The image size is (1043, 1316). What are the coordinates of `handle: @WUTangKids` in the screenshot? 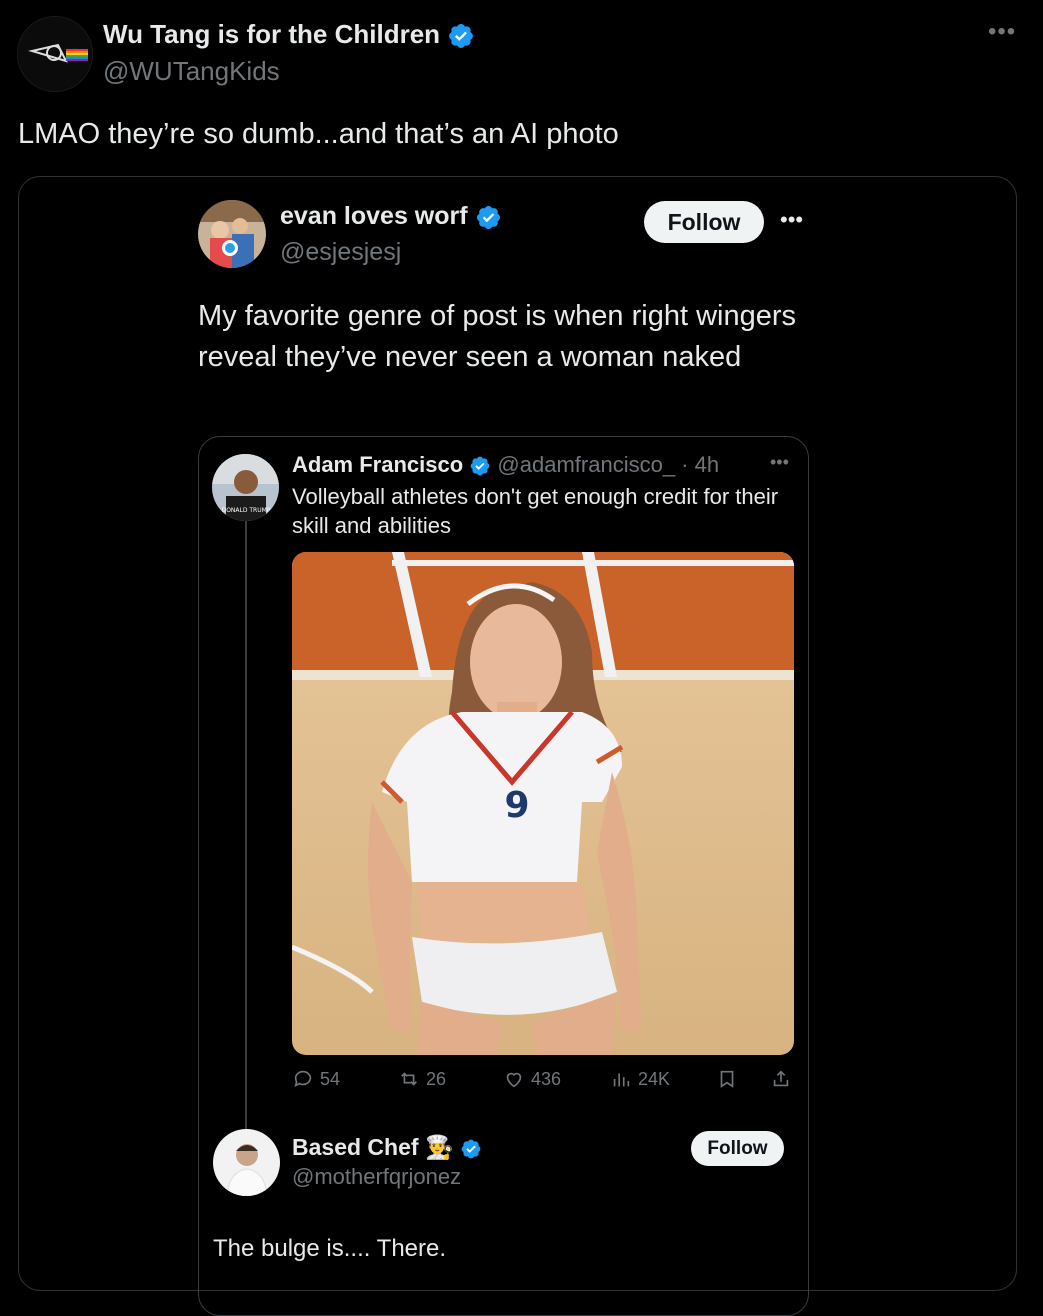 It's located at (191, 71).